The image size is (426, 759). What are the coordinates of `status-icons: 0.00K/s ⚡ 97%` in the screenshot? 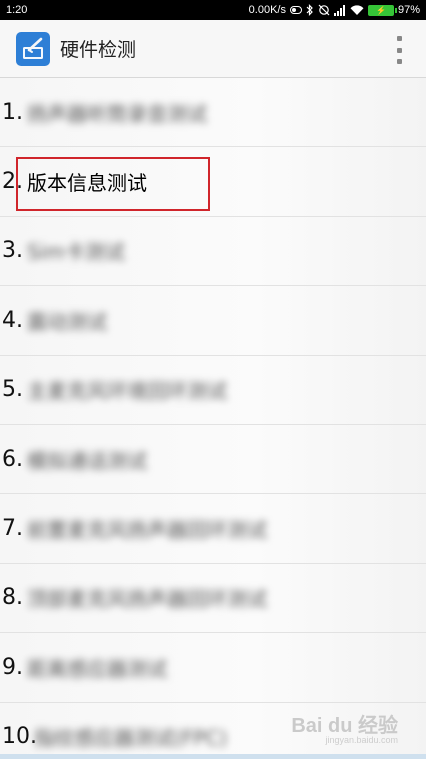 It's located at (334, 10).